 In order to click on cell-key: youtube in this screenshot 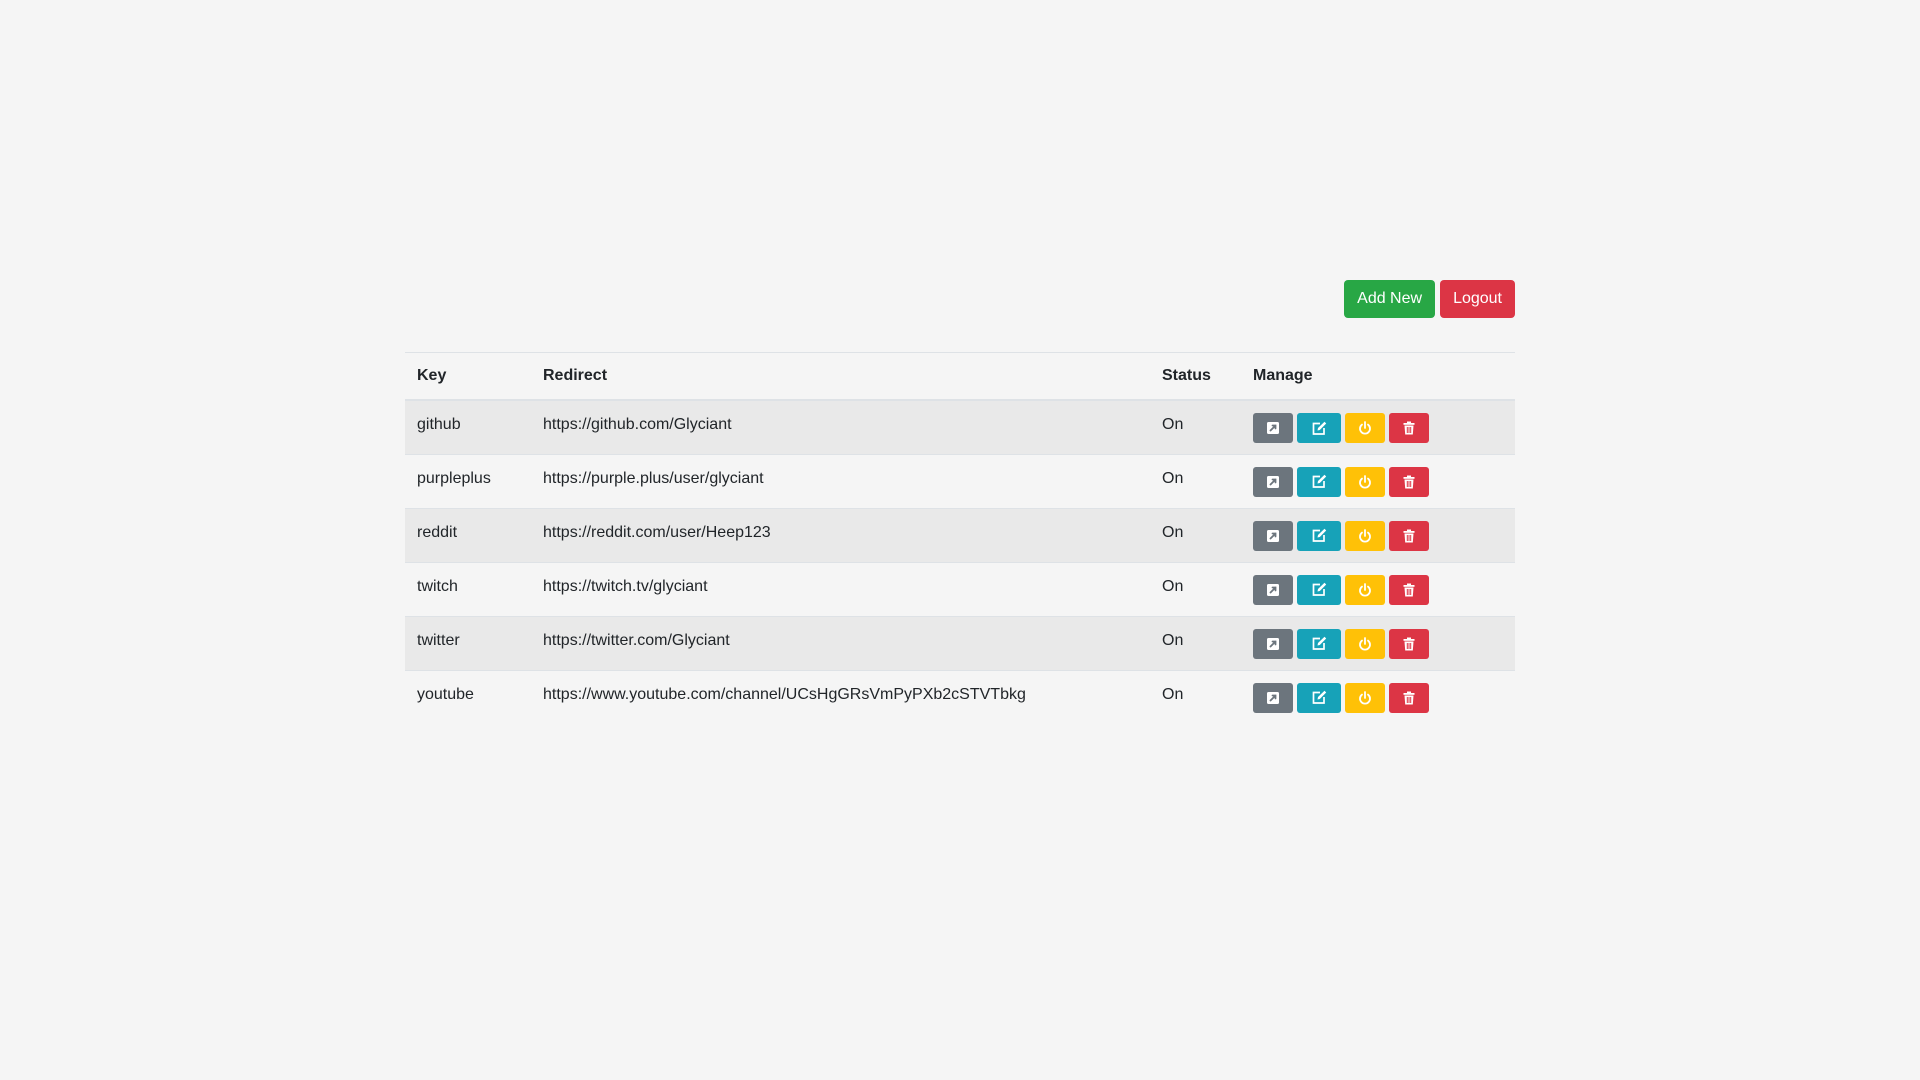, I will do `click(468, 696)`.